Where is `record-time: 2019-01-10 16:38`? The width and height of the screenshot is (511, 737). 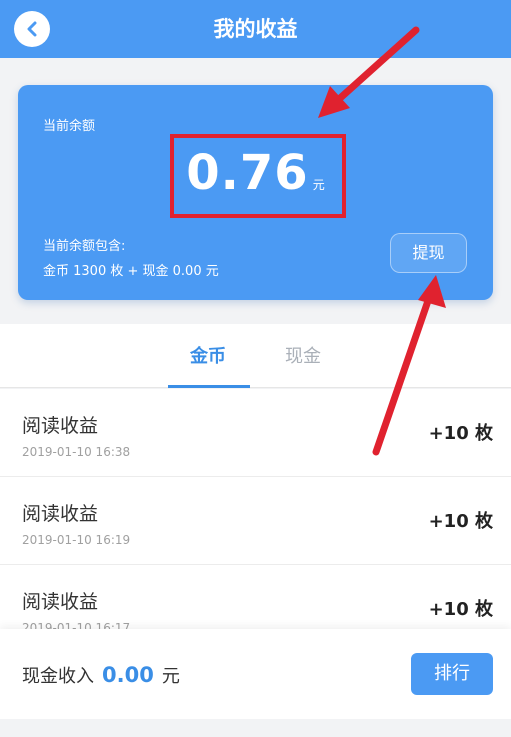
record-time: 2019-01-10 16:38 is located at coordinates (76, 452).